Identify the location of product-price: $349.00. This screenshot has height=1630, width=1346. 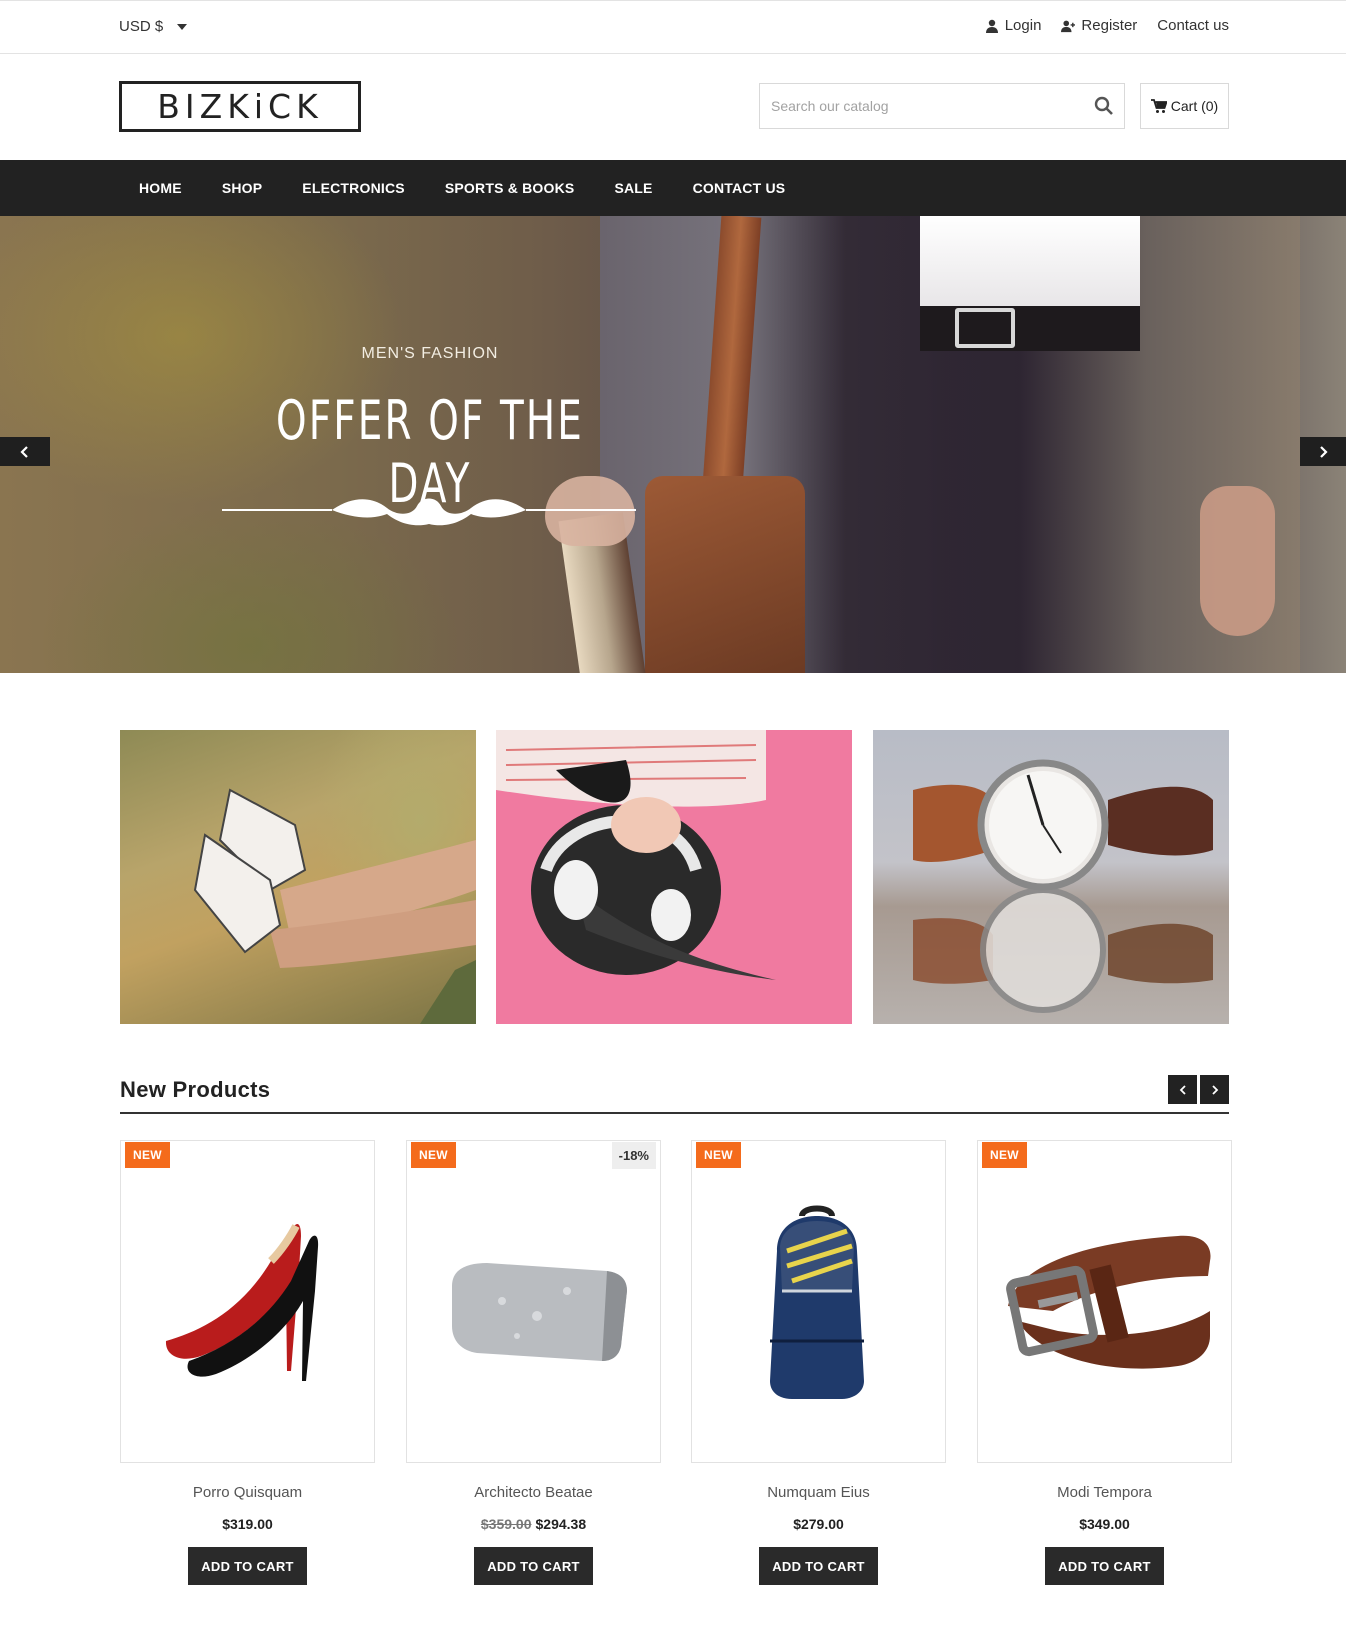
(1104, 1524).